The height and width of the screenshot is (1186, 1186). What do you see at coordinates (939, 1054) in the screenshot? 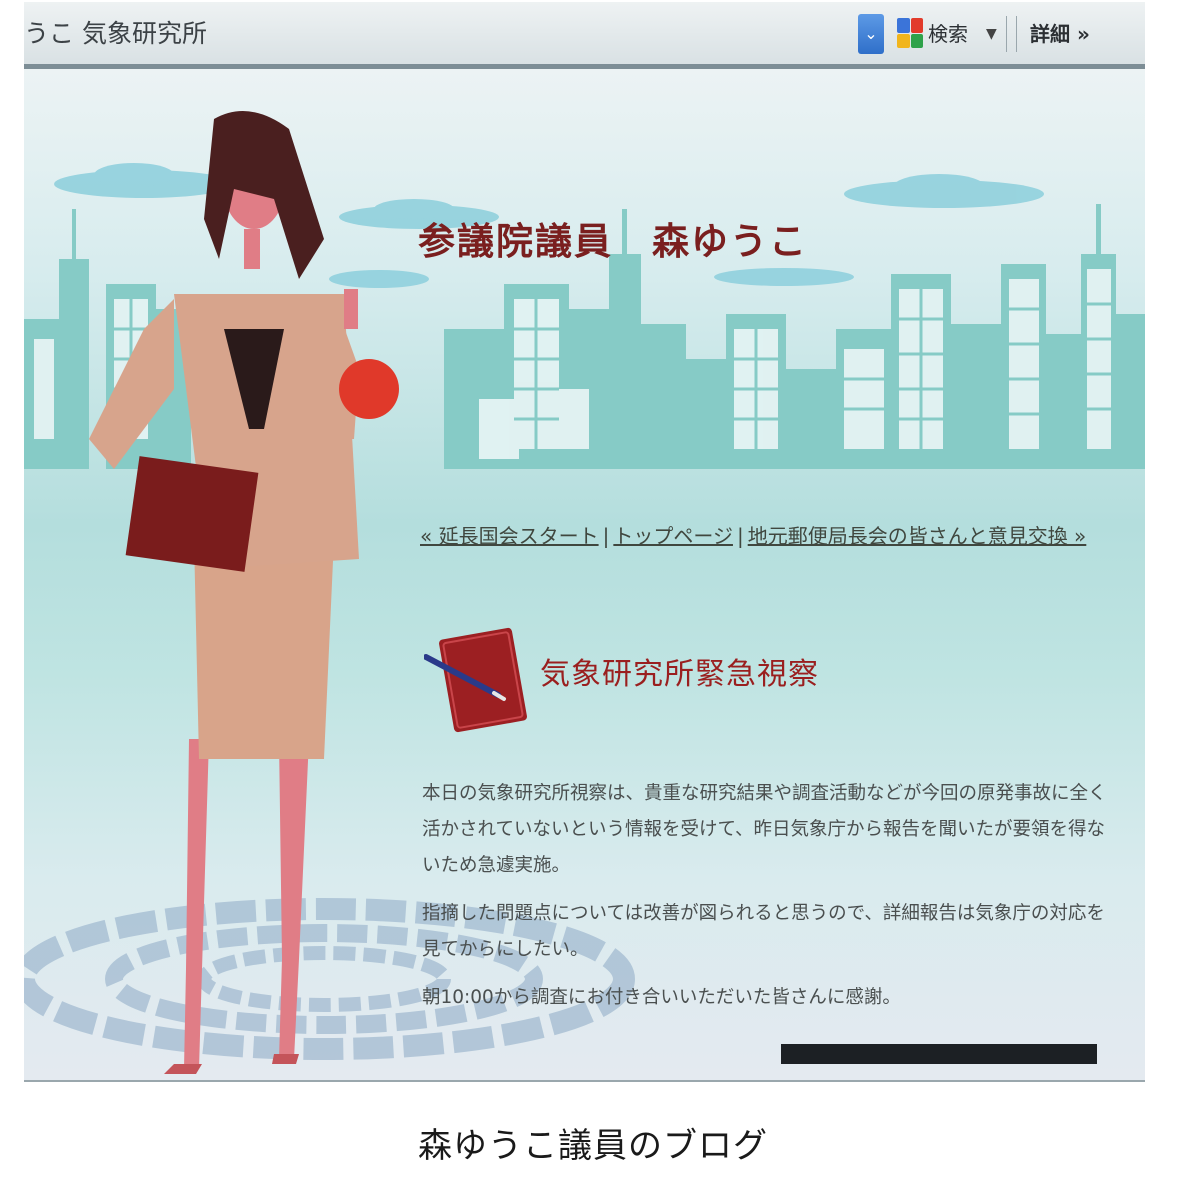
I see `embedded-media-bar` at bounding box center [939, 1054].